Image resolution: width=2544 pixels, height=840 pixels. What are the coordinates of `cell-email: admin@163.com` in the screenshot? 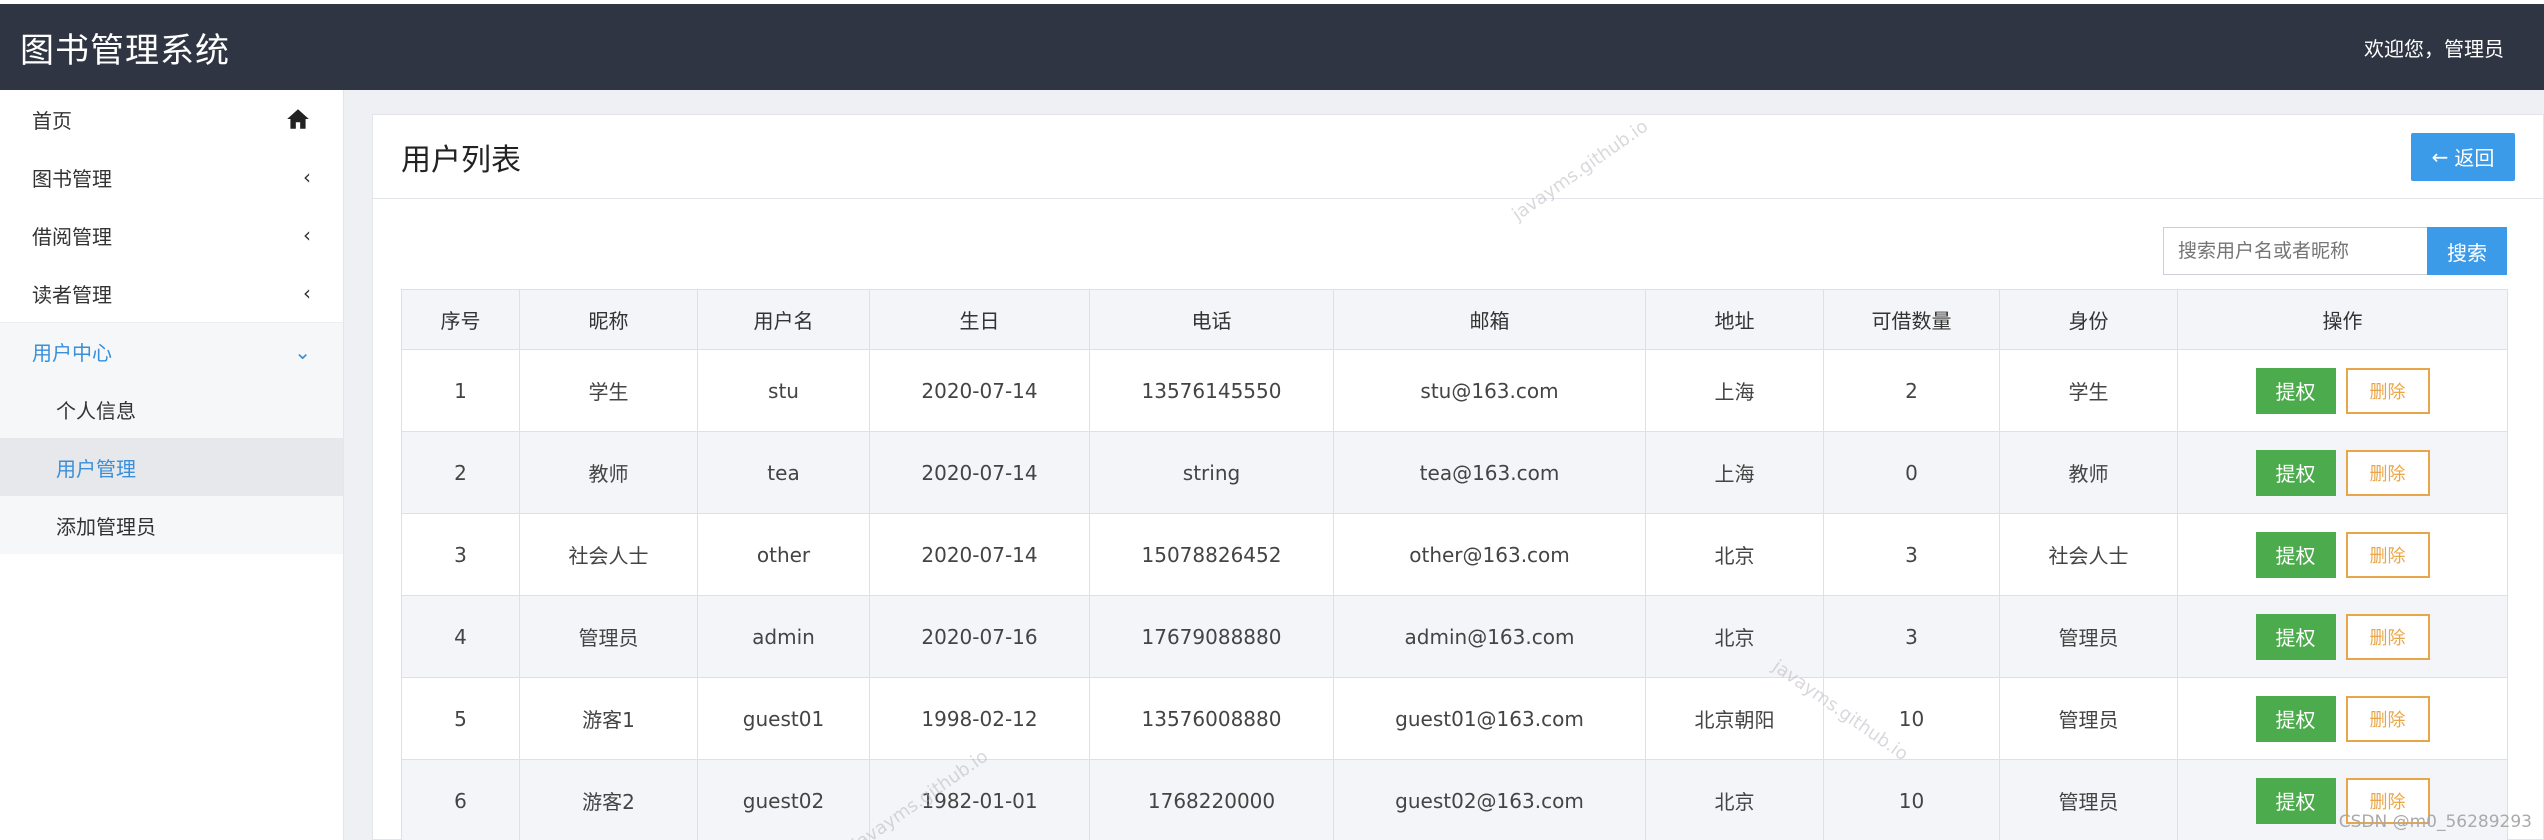 It's located at (1489, 636).